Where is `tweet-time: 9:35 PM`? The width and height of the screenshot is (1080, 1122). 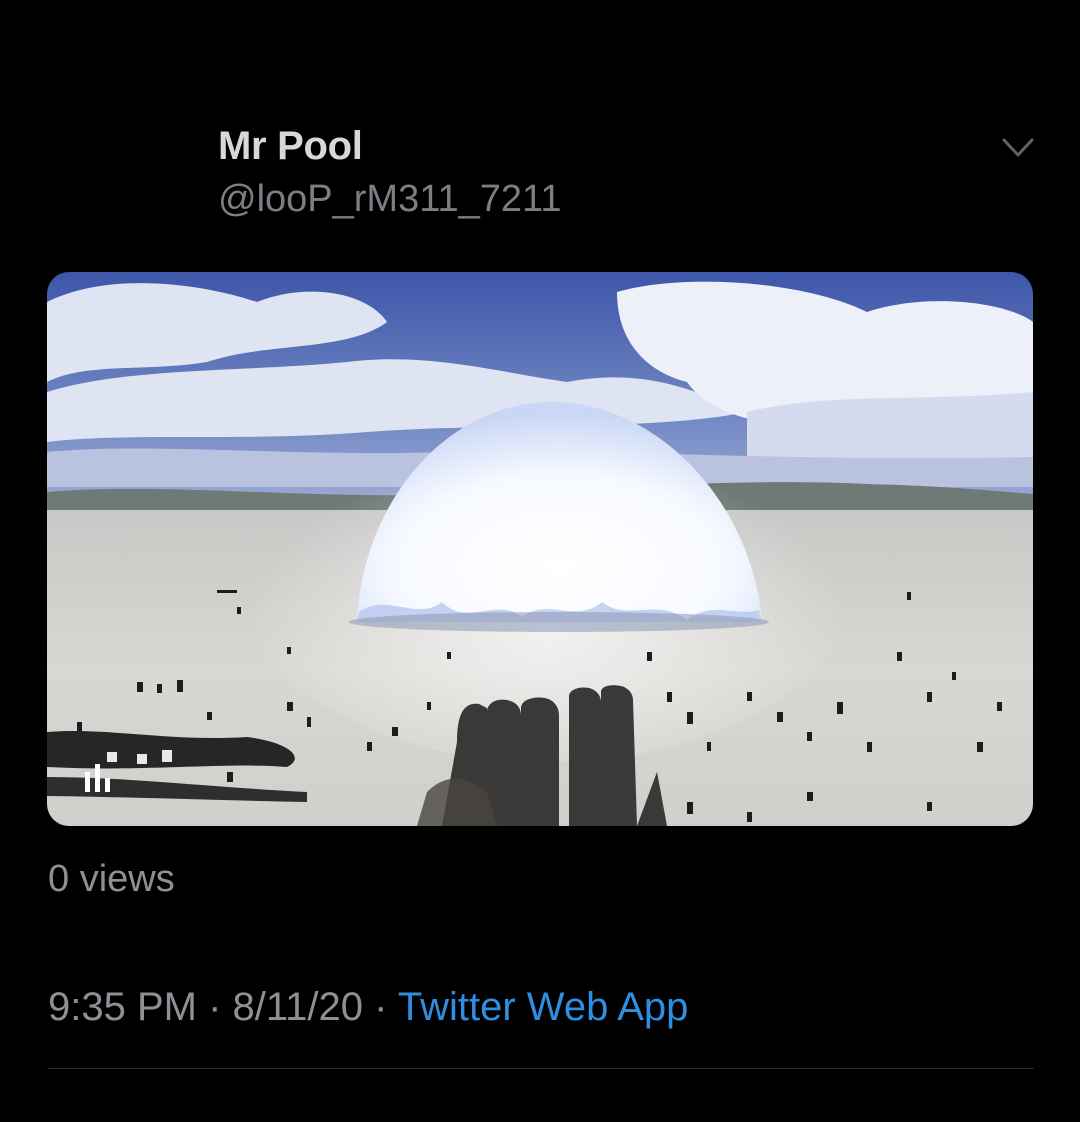
tweet-time: 9:35 PM is located at coordinates (122, 1007).